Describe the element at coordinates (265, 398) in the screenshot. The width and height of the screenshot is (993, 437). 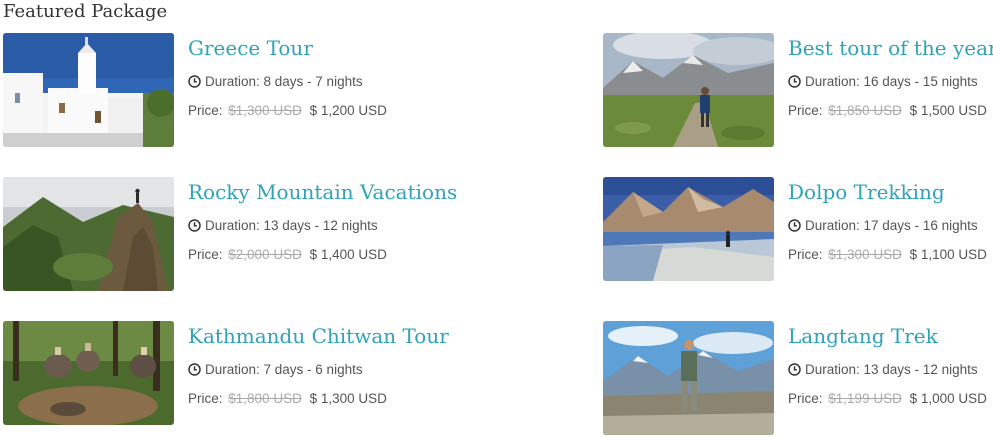
I see `old-price: $1,800 USD` at that location.